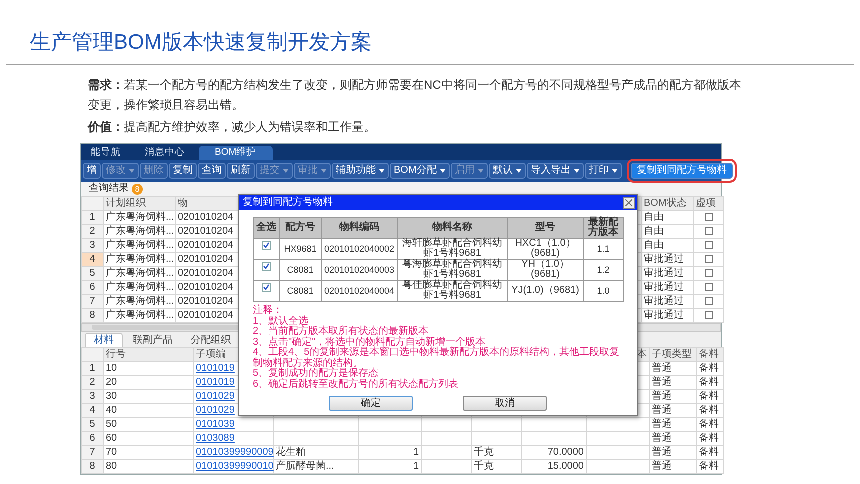 This screenshot has height=484, width=860. Describe the element at coordinates (267, 228) in the screenshot. I see `column-header: 全选` at that location.